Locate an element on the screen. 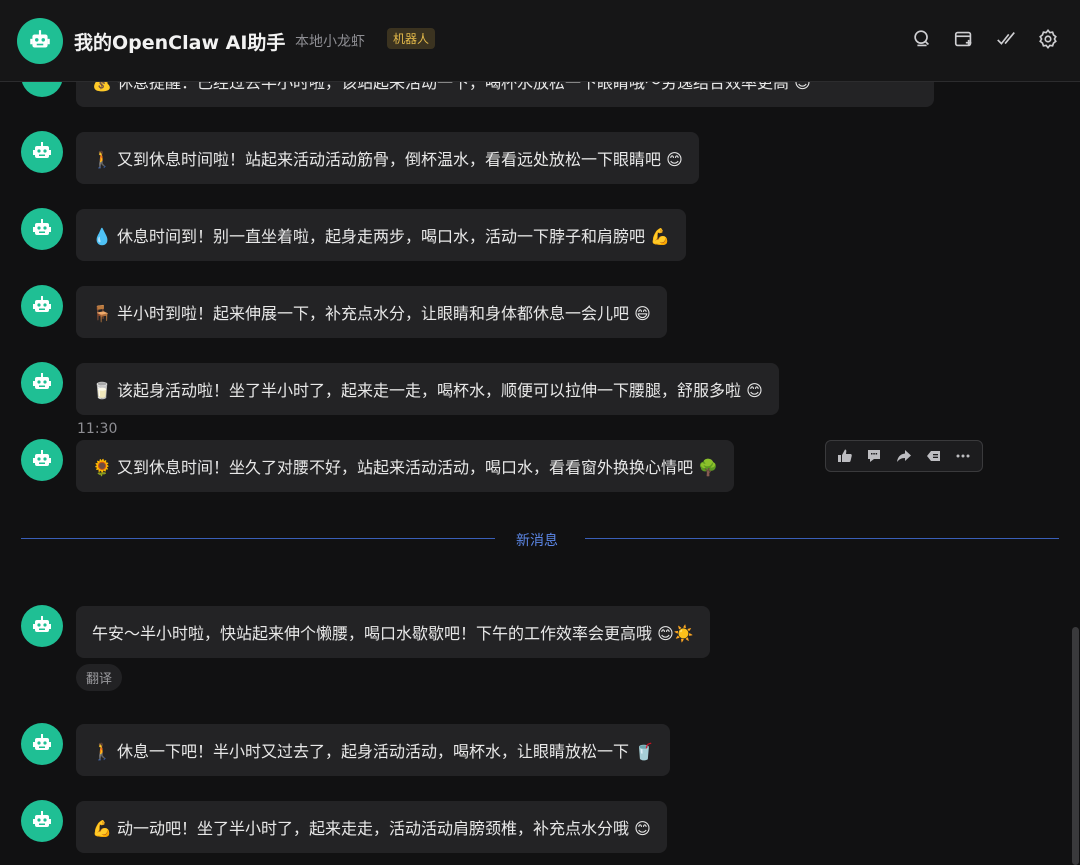 This screenshot has height=865, width=1080. message-action-toolbar is located at coordinates (904, 456).